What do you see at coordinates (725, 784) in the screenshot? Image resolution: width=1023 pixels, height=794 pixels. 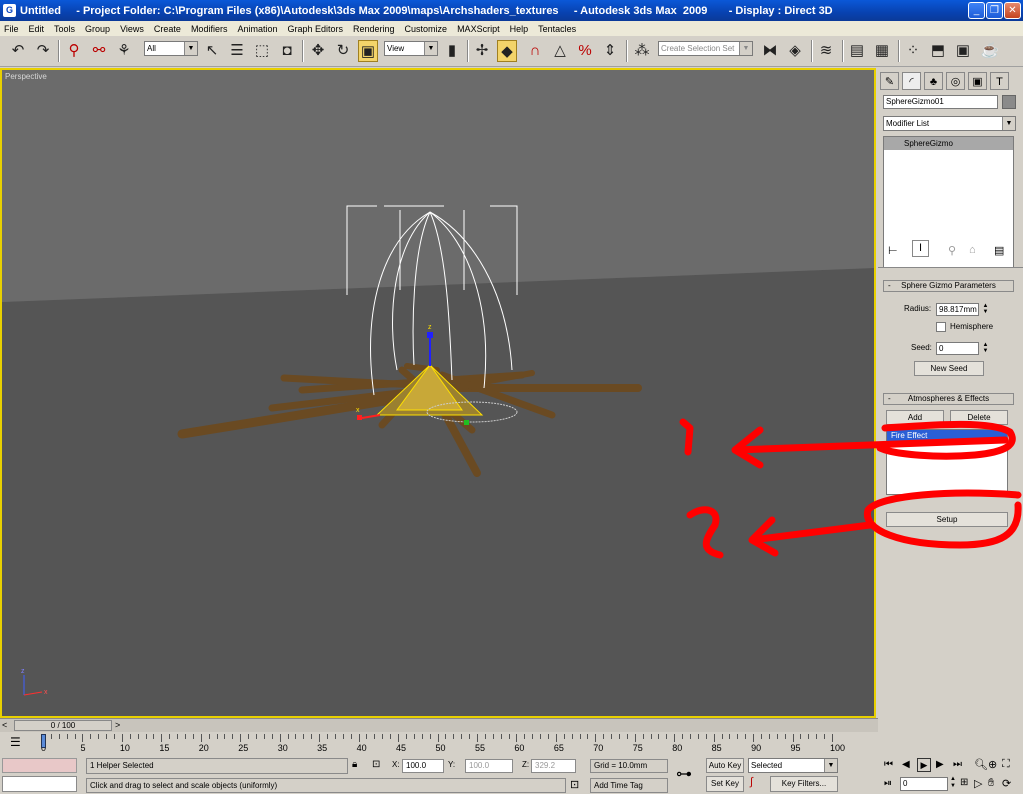 I see `set-key-button: Set Key` at bounding box center [725, 784].